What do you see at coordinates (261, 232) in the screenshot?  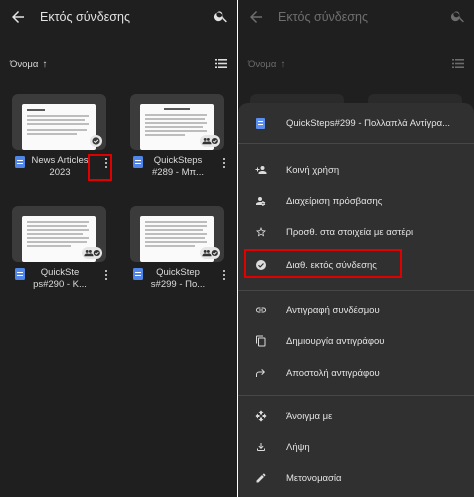 I see `star-icon` at bounding box center [261, 232].